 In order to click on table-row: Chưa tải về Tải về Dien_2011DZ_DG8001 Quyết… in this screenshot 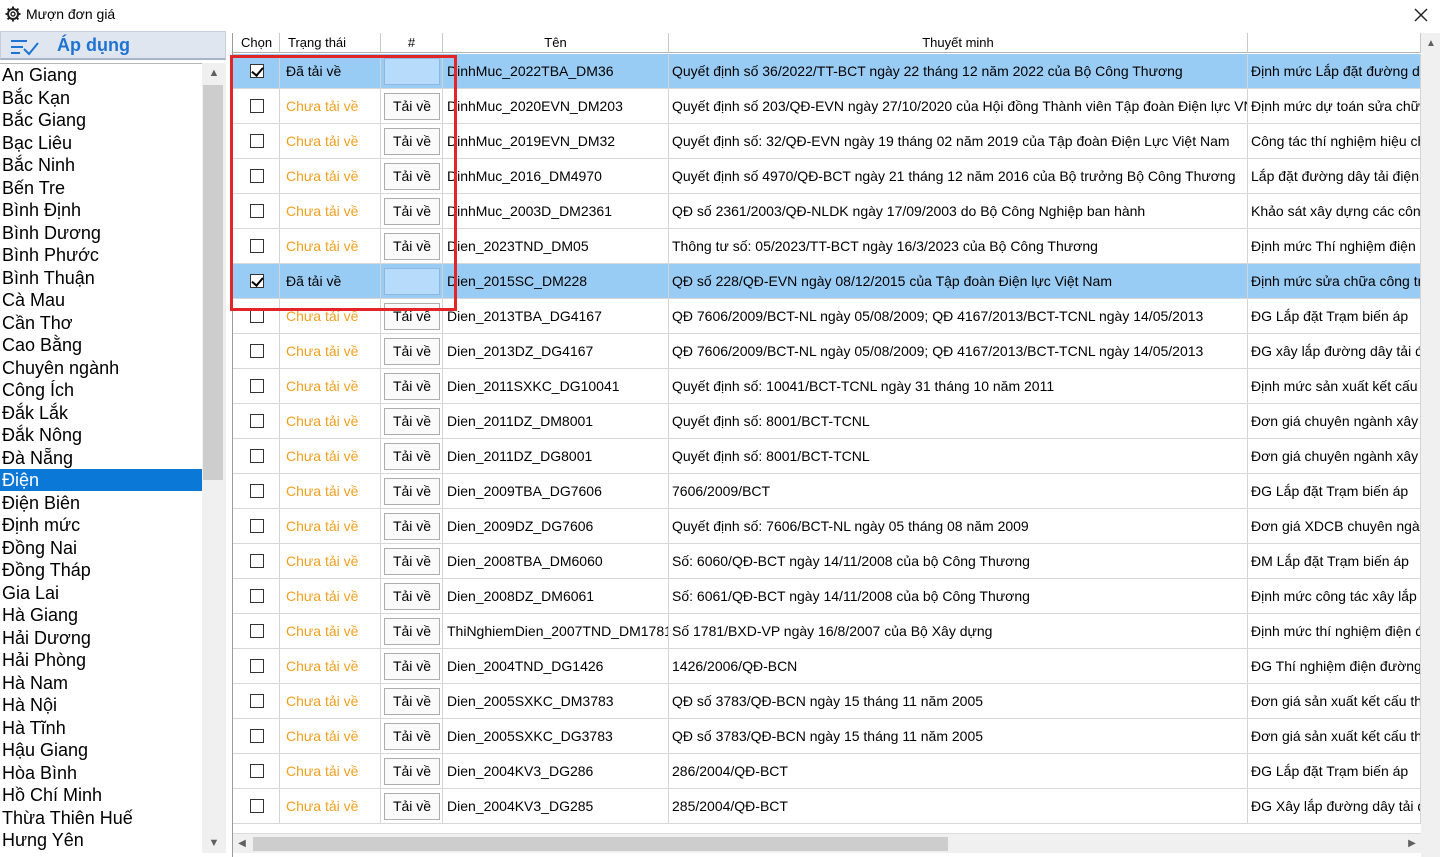, I will do `click(827, 456)`.